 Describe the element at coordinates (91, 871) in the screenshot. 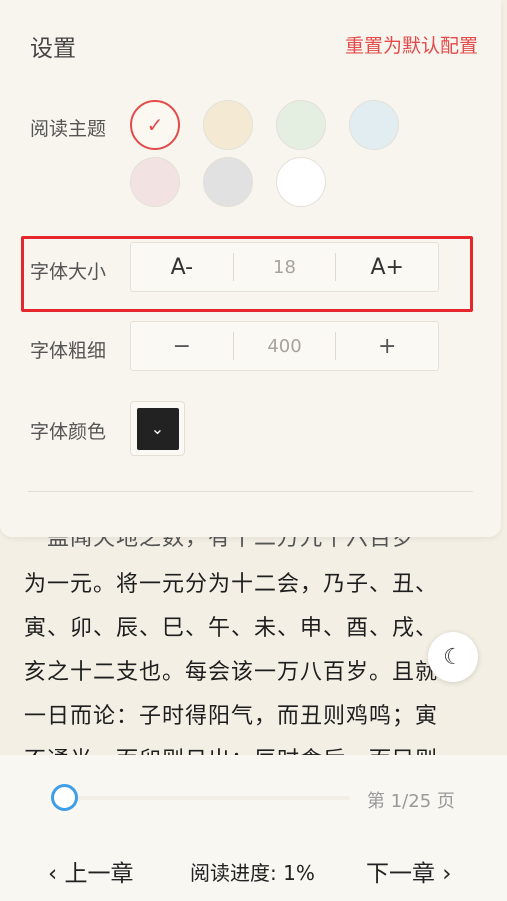

I see `prev-chapter-button: ‹ 上一章` at that location.